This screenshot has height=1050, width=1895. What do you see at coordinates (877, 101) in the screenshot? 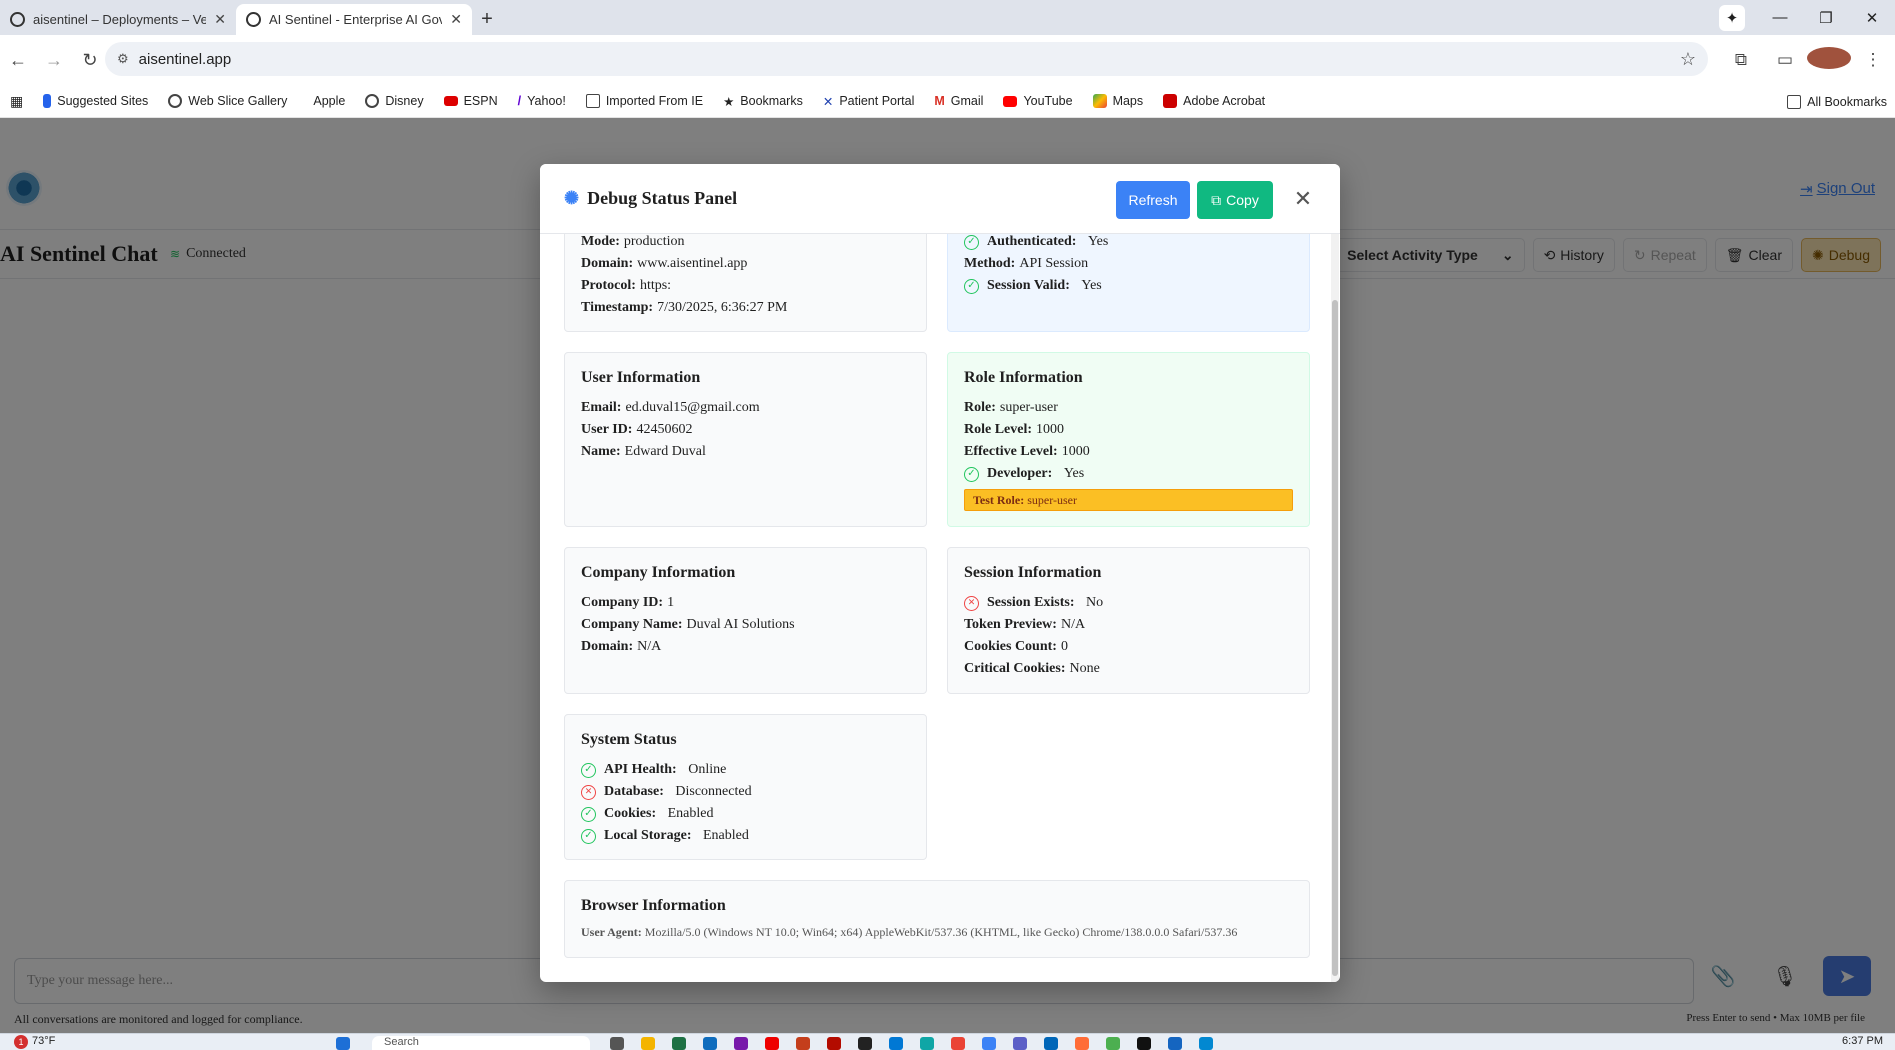
I see `bookmark-label: Patient Portal` at bounding box center [877, 101].